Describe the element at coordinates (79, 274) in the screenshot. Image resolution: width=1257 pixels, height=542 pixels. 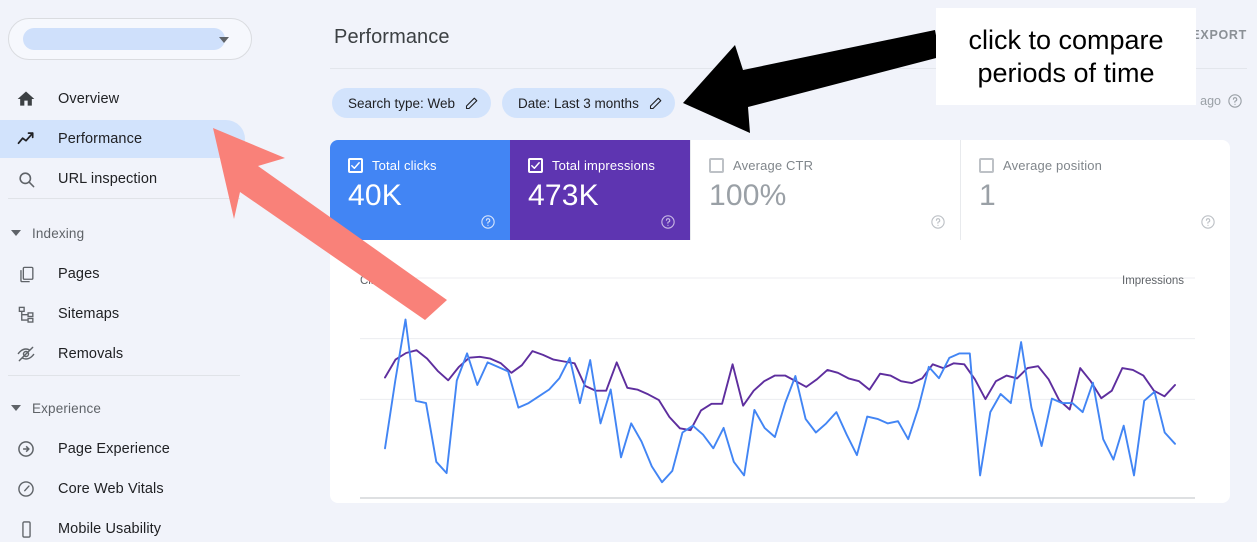
I see `sidebar-item-label: Pages` at that location.